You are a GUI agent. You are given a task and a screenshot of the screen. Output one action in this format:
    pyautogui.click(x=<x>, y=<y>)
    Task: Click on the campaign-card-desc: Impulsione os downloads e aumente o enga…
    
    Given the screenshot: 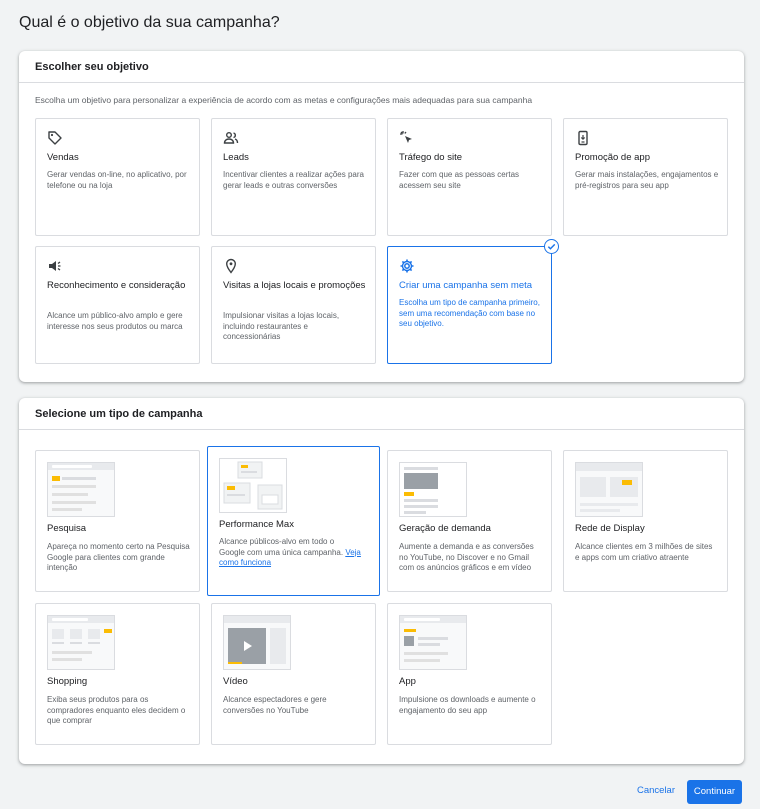 What is the action you would take?
    pyautogui.click(x=467, y=705)
    